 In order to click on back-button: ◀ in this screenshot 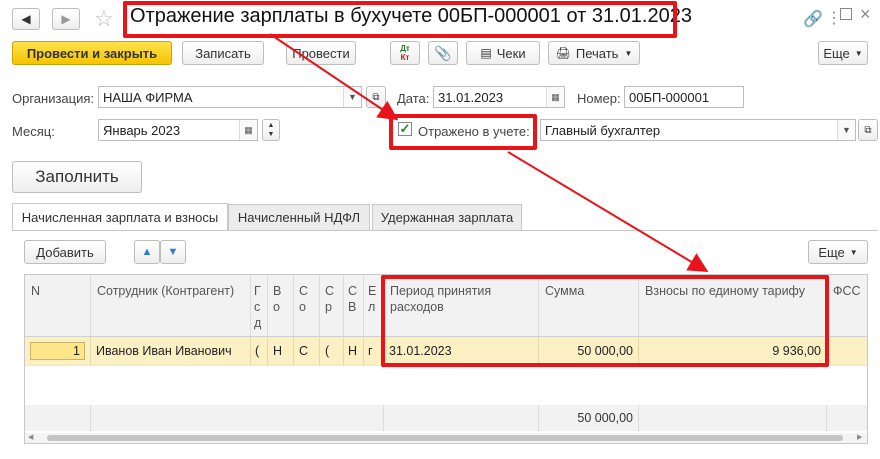, I will do `click(26, 19)`.